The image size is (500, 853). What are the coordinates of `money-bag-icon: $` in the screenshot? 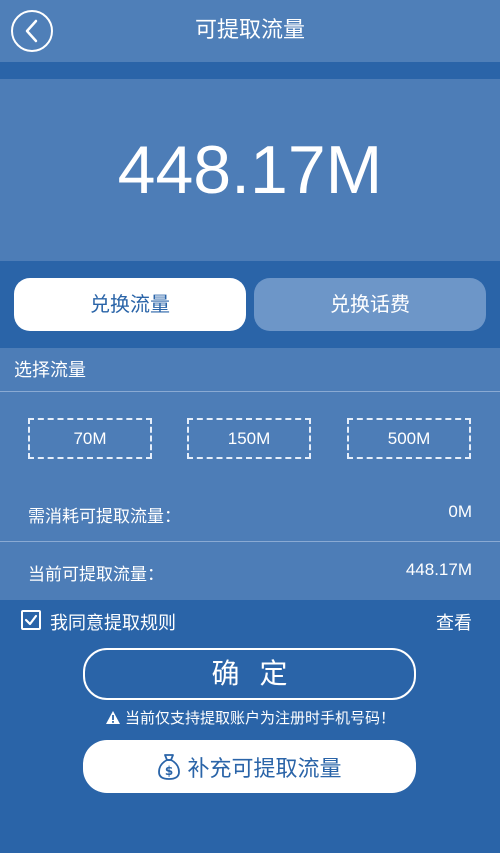 It's located at (169, 767).